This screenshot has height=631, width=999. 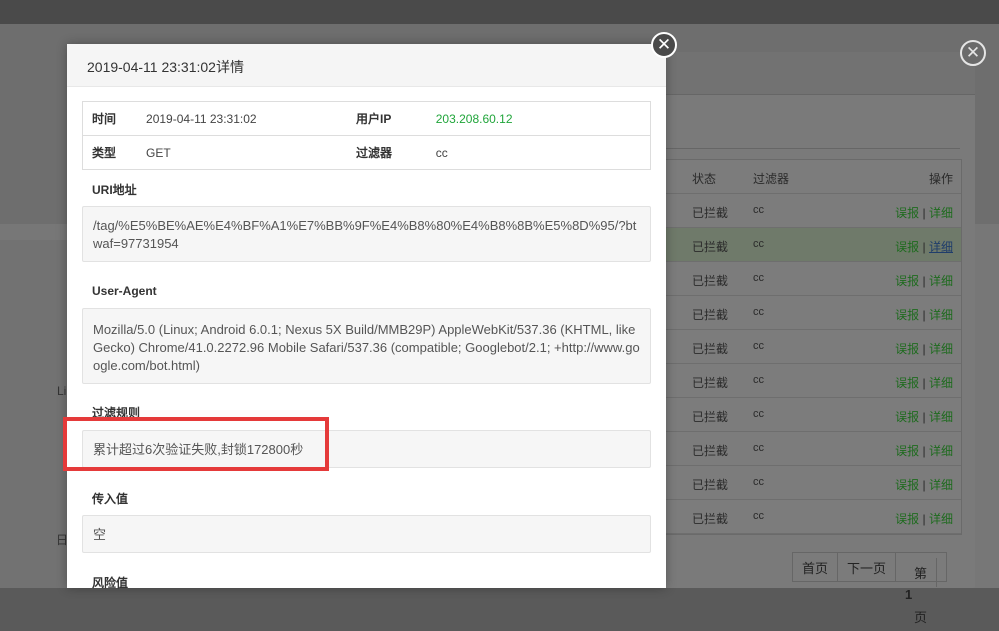 What do you see at coordinates (110, 499) in the screenshot?
I see `input-value-label: 传入值` at bounding box center [110, 499].